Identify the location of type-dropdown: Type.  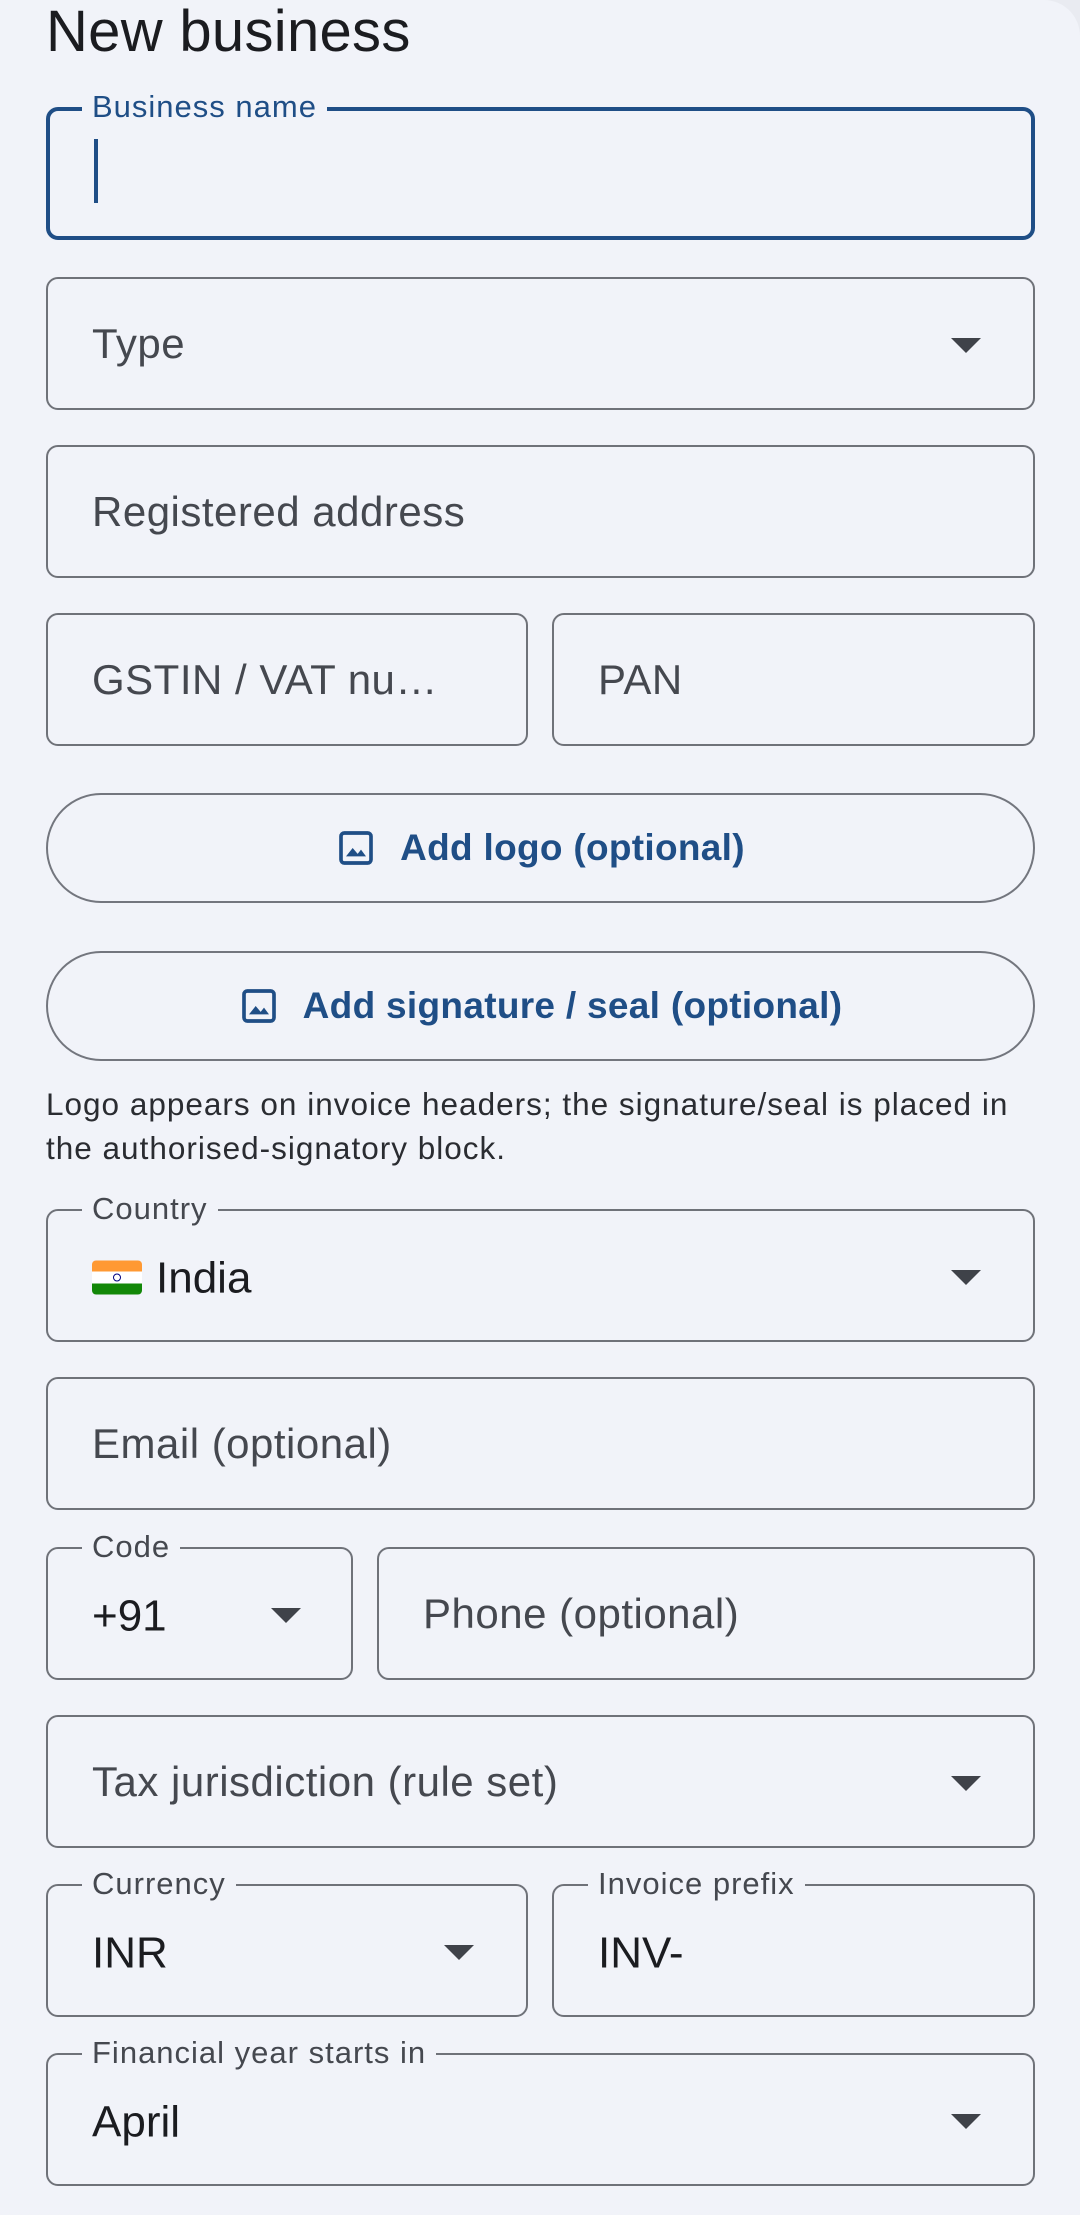
(540, 343).